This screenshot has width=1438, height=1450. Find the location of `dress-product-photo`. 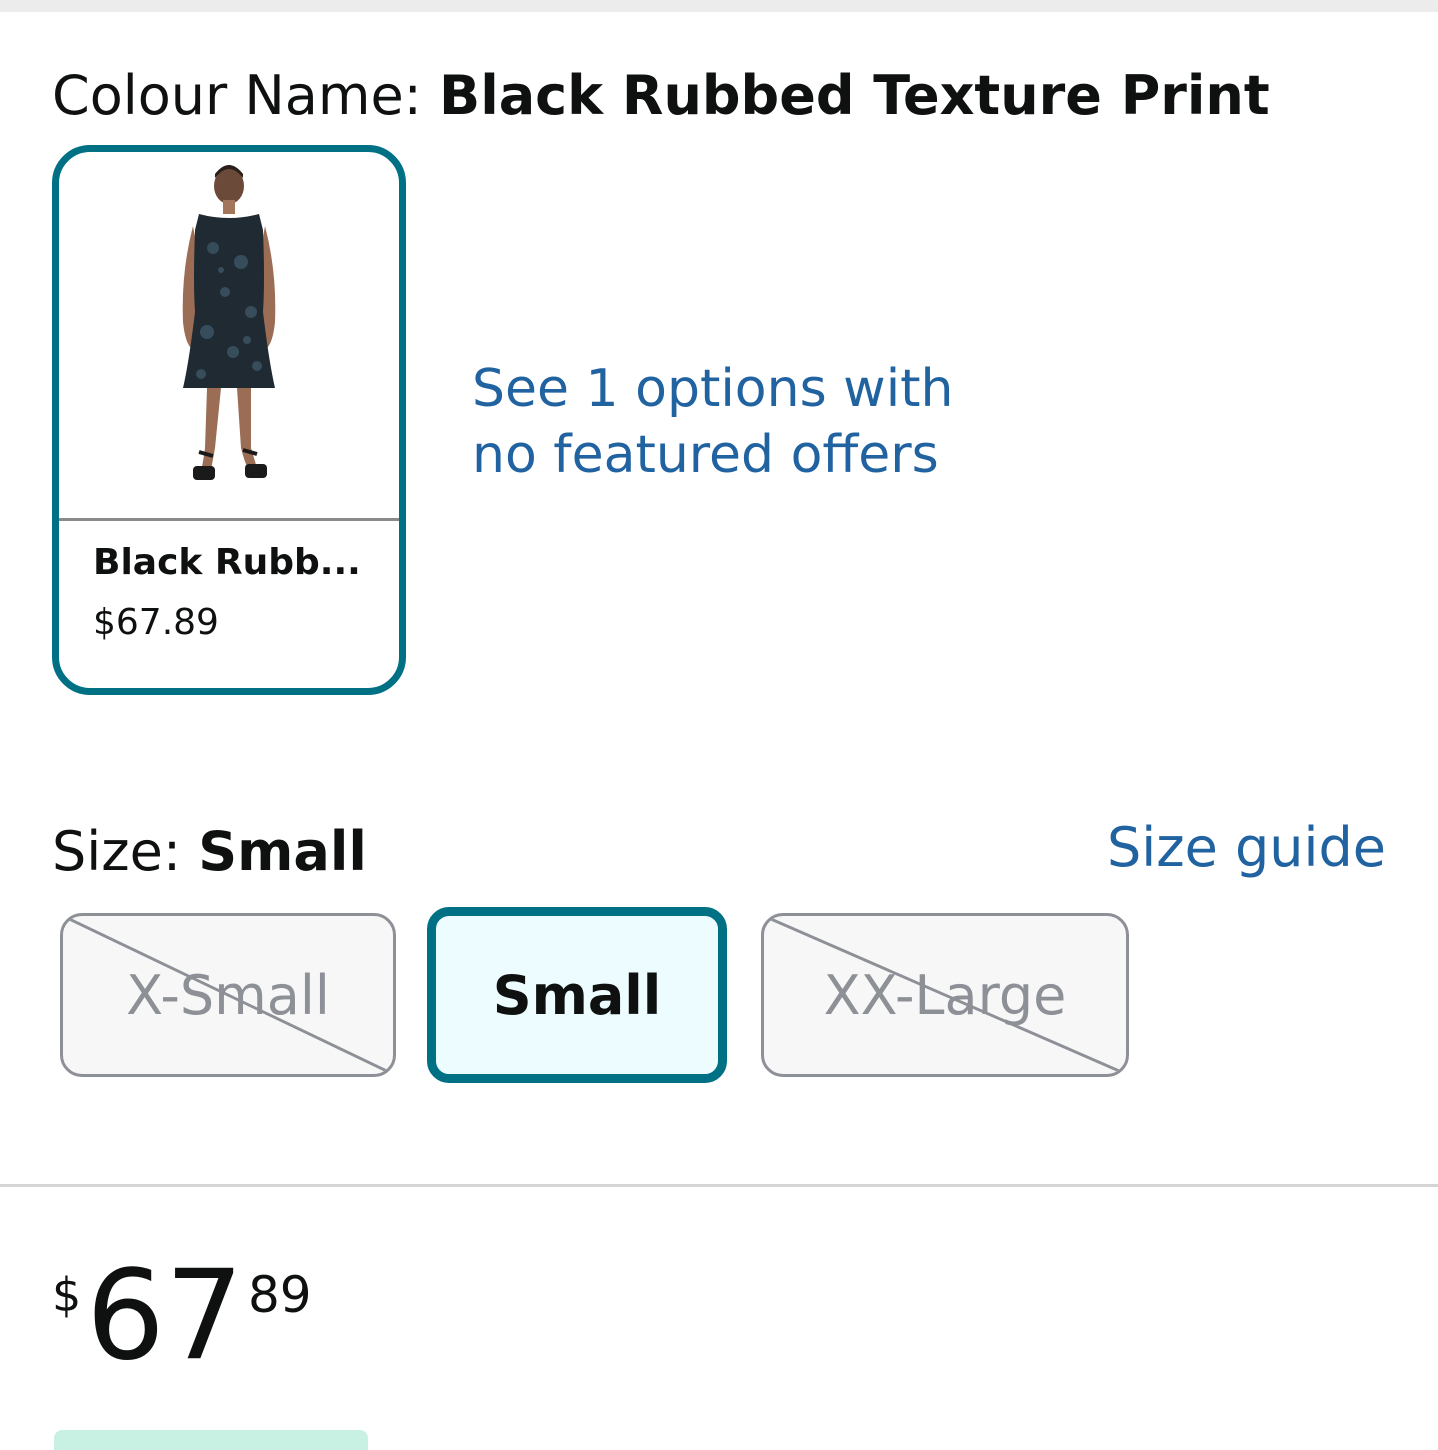

dress-product-photo is located at coordinates (229, 335).